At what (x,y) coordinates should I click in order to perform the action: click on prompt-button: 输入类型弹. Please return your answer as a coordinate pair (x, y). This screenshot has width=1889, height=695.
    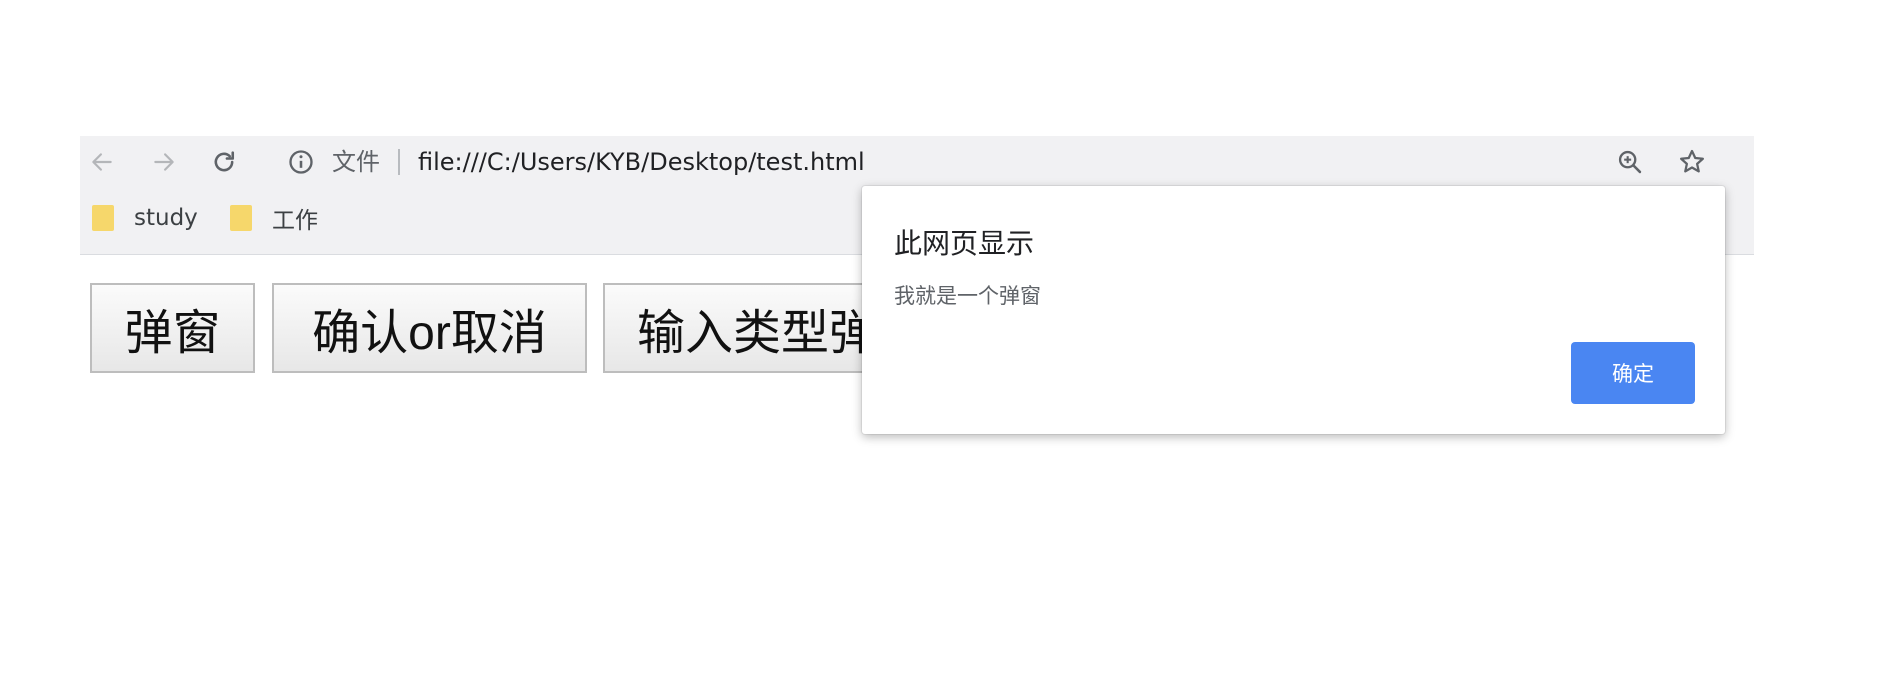
    Looking at the image, I should click on (748, 328).